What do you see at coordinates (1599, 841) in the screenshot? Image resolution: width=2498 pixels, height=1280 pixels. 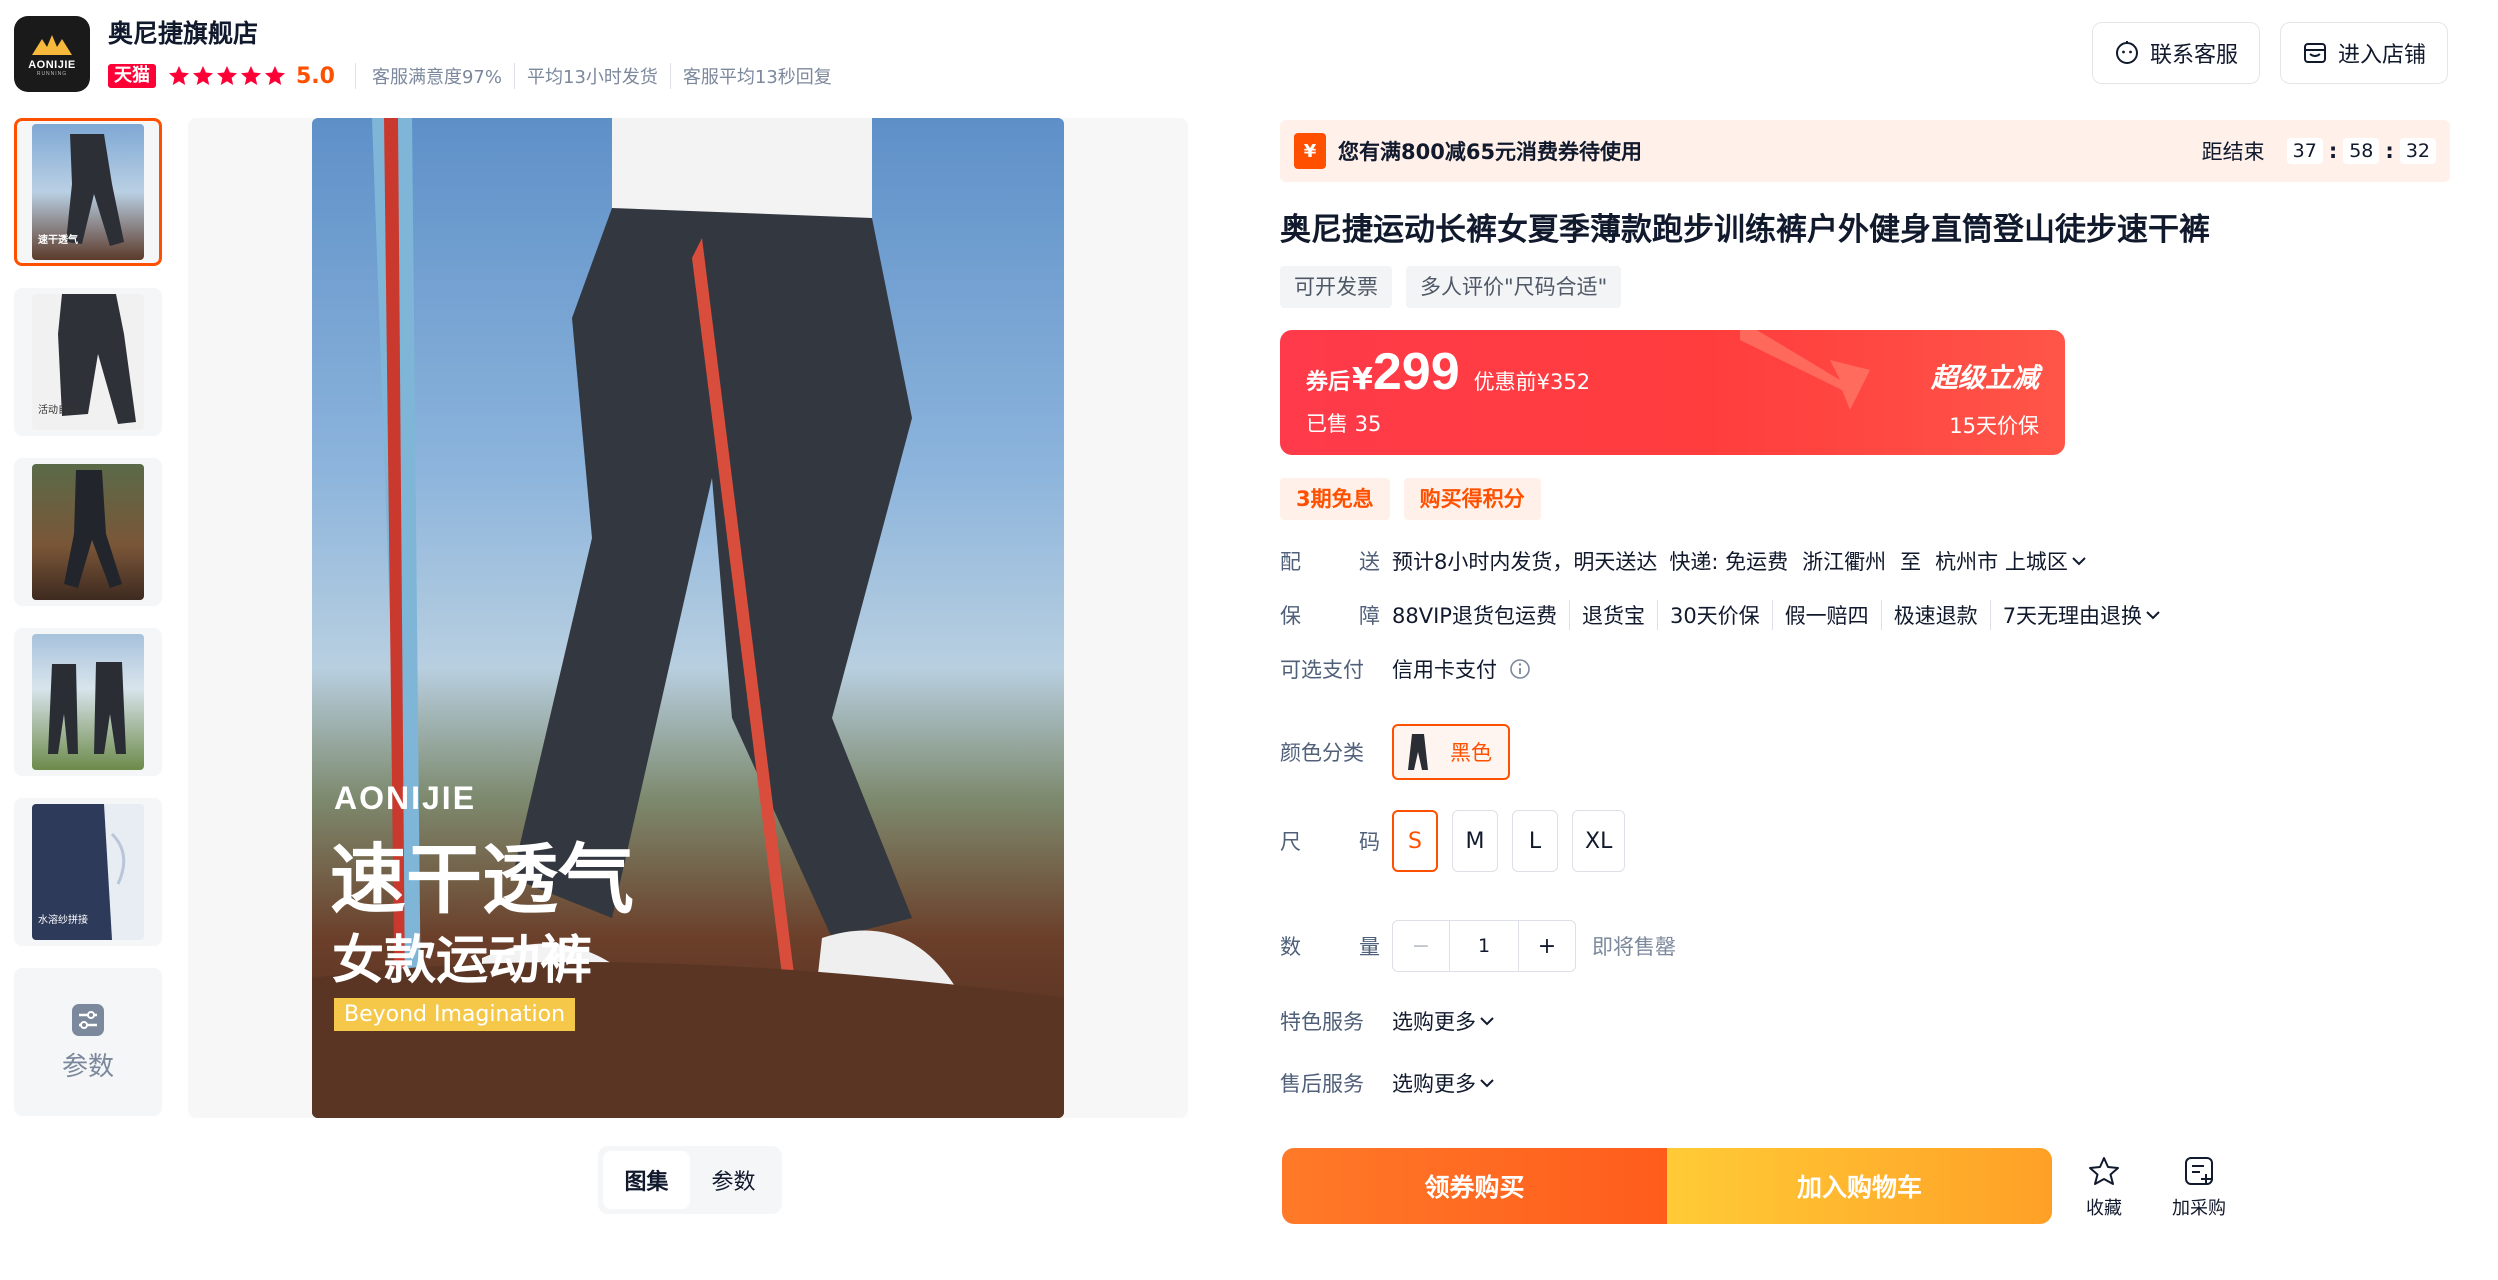 I see `size-option-xl: XL` at bounding box center [1599, 841].